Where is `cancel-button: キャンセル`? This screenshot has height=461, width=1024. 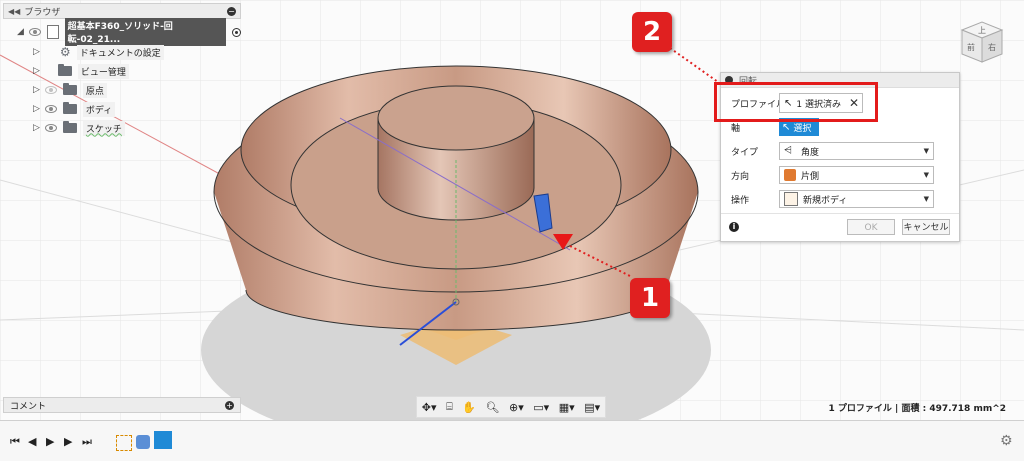 cancel-button: キャンセル is located at coordinates (926, 227).